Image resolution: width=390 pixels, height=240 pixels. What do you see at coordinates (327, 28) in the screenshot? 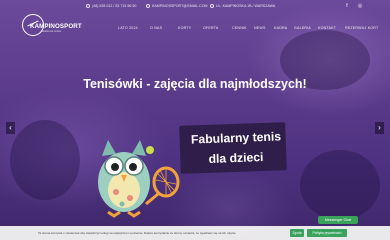
I see `nav-item-kontakt: KONTAKT` at bounding box center [327, 28].